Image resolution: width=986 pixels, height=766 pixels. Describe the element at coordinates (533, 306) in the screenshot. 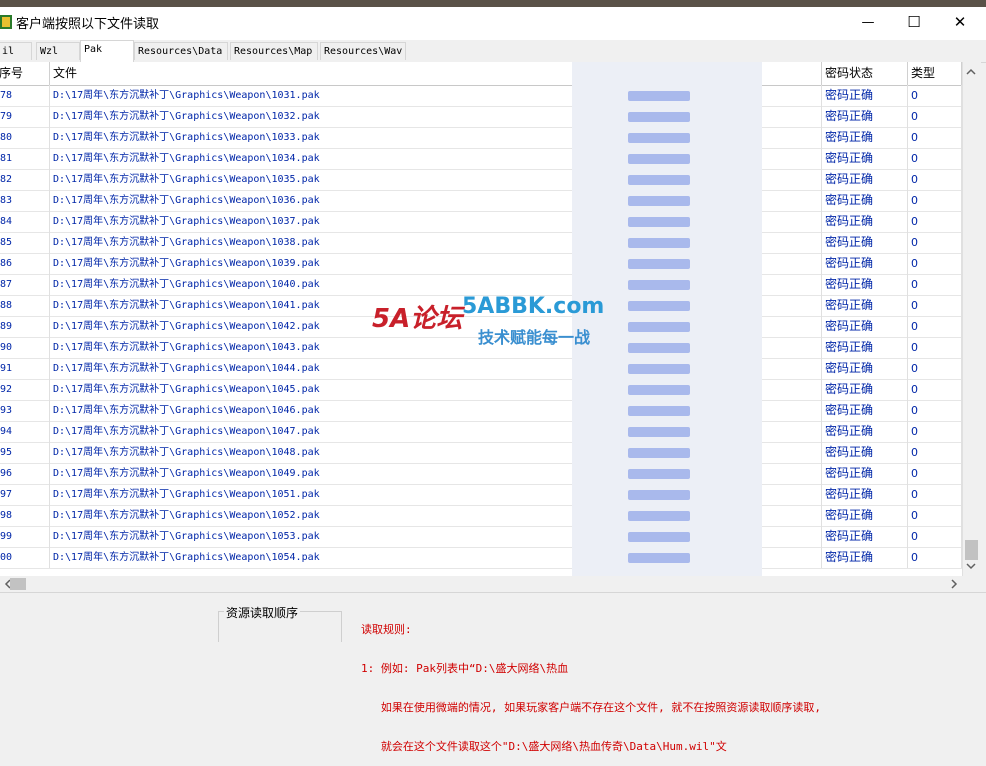

I see `watermark-site: 5ABBK.com` at that location.